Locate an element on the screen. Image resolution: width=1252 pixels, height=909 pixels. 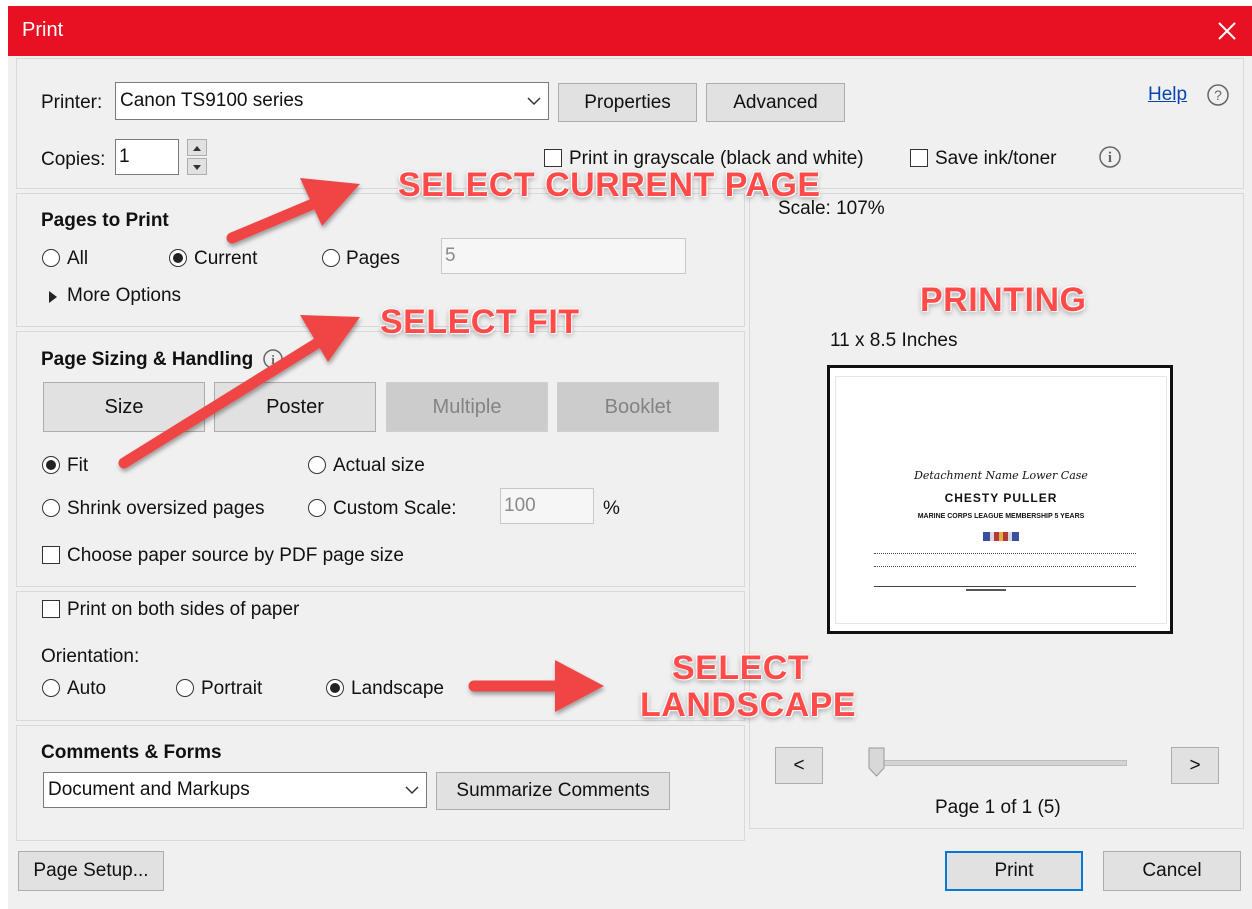
expand-triangle-icon is located at coordinates (53, 299).